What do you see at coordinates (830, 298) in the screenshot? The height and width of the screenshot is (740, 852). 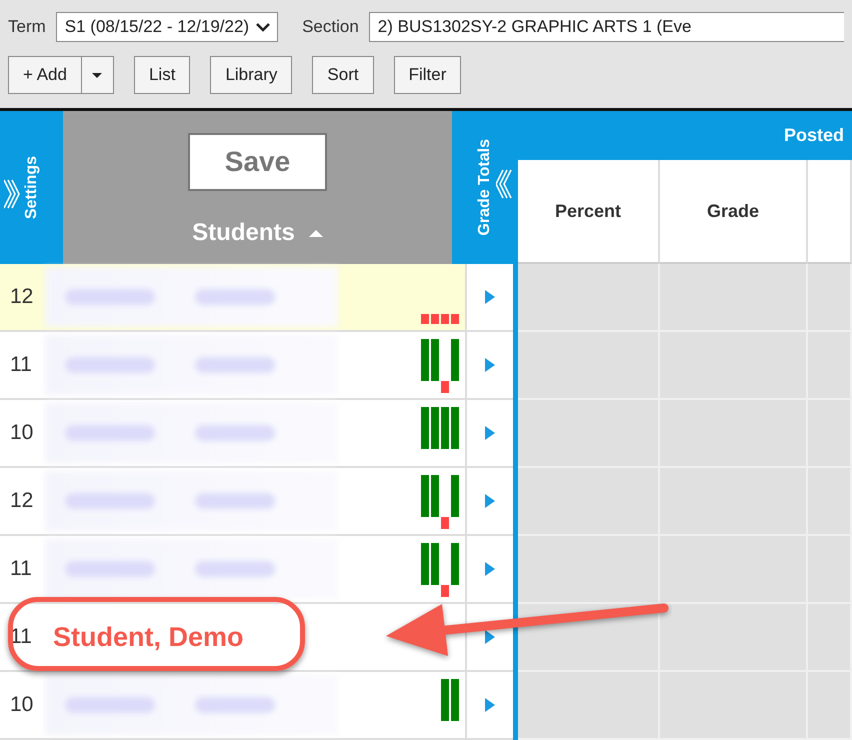 I see `grade-cell` at bounding box center [830, 298].